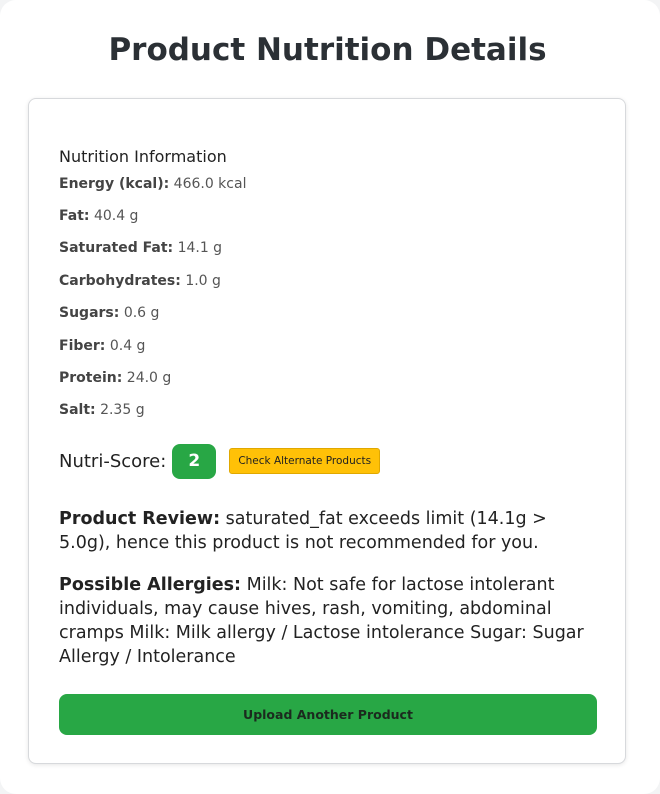 The image size is (660, 794). What do you see at coordinates (114, 184) in the screenshot?
I see `nutrient-label: Energy (kcal):` at bounding box center [114, 184].